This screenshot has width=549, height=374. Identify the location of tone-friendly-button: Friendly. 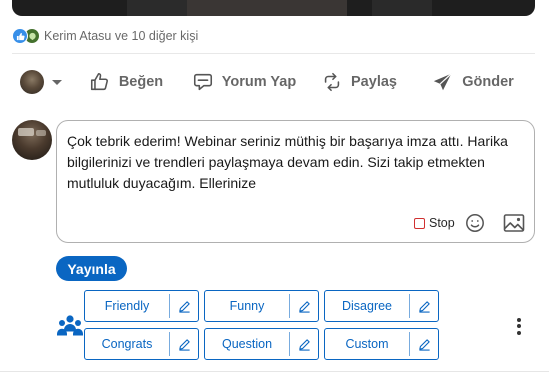
(141, 306).